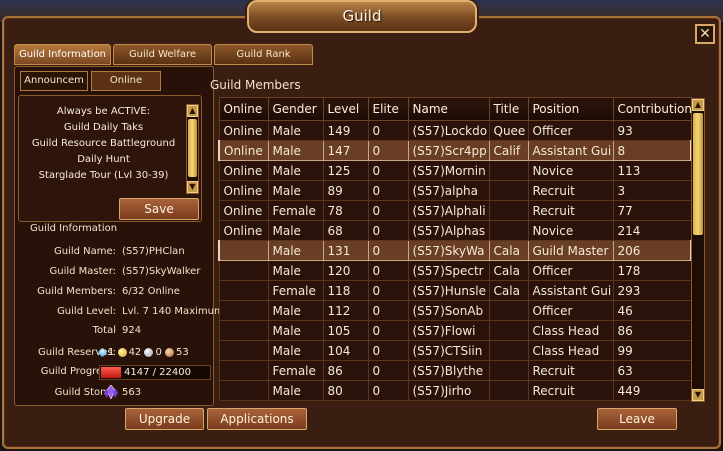 This screenshot has width=723, height=451. What do you see at coordinates (103, 127) in the screenshot?
I see `announcement-line: Guild Daily Taks` at bounding box center [103, 127].